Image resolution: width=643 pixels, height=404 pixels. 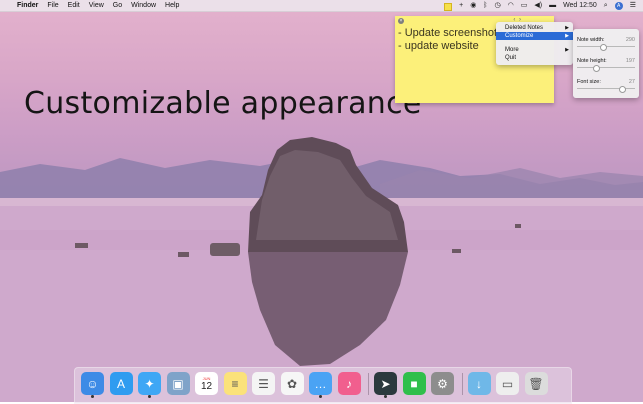 I want to click on close-note-icon: ×, so click(x=401, y=21).